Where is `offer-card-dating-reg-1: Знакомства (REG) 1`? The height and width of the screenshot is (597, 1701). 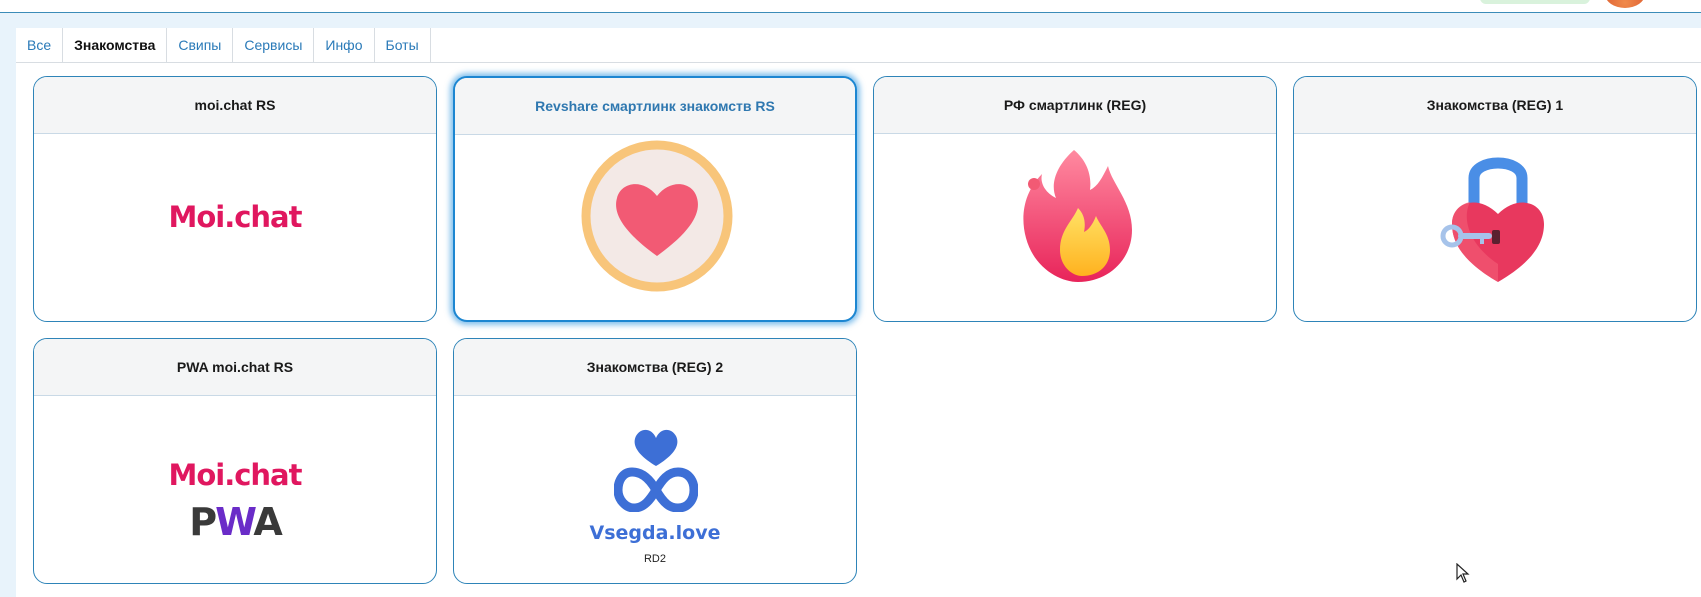
offer-card-dating-reg-1: Знакомства (REG) 1 is located at coordinates (1495, 199).